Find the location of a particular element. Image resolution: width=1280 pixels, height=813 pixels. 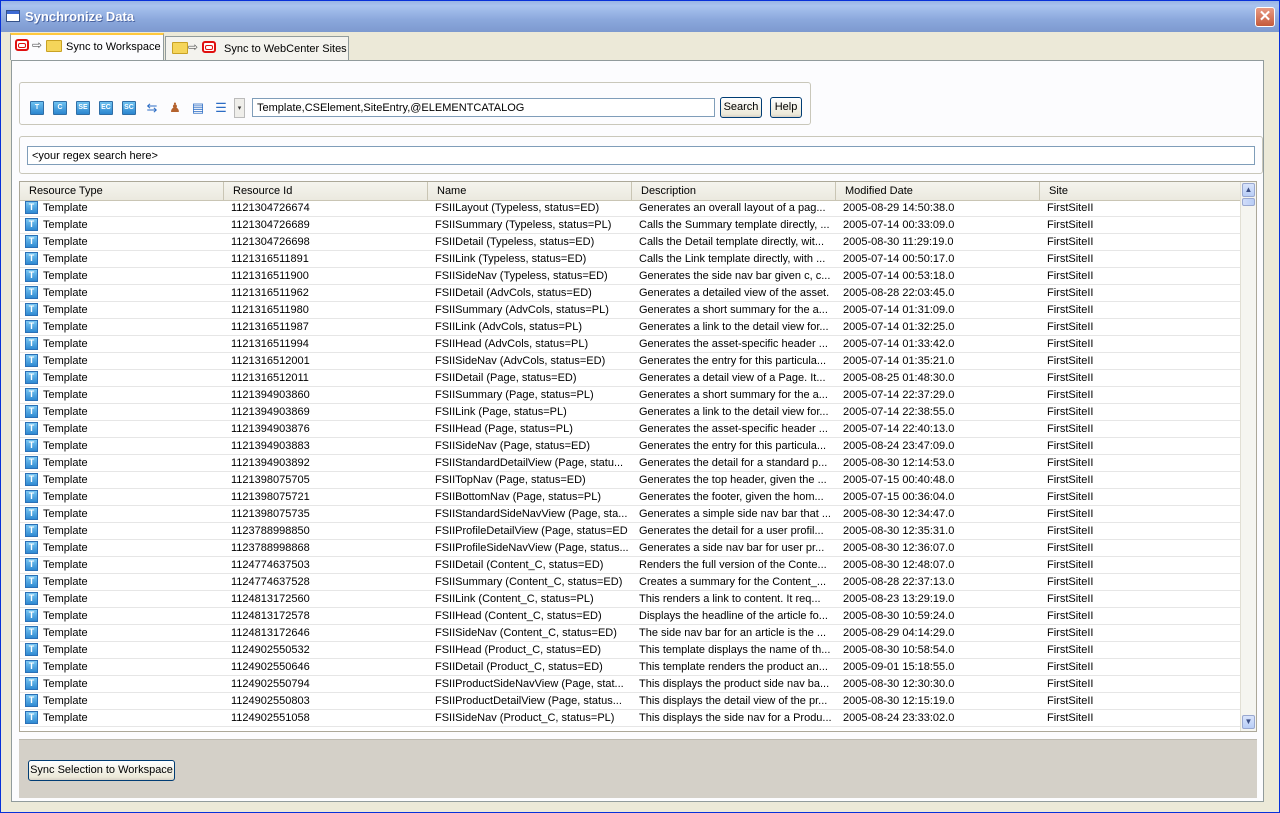

name-cell: FSIISummary (AdvCols, status=PL) is located at coordinates (522, 310).